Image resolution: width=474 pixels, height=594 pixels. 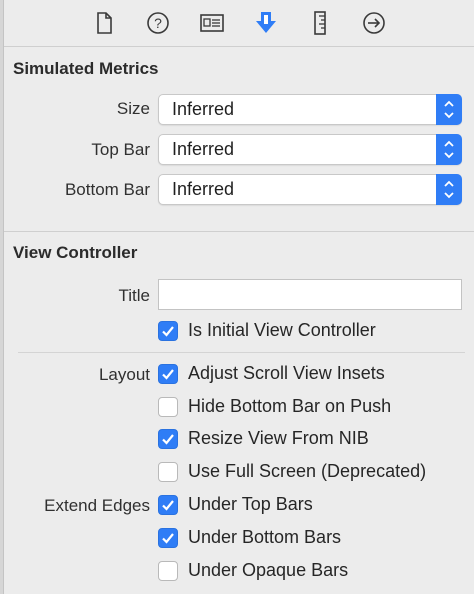 What do you see at coordinates (168, 472) in the screenshot?
I see `use-full-screen-checkbox` at bounding box center [168, 472].